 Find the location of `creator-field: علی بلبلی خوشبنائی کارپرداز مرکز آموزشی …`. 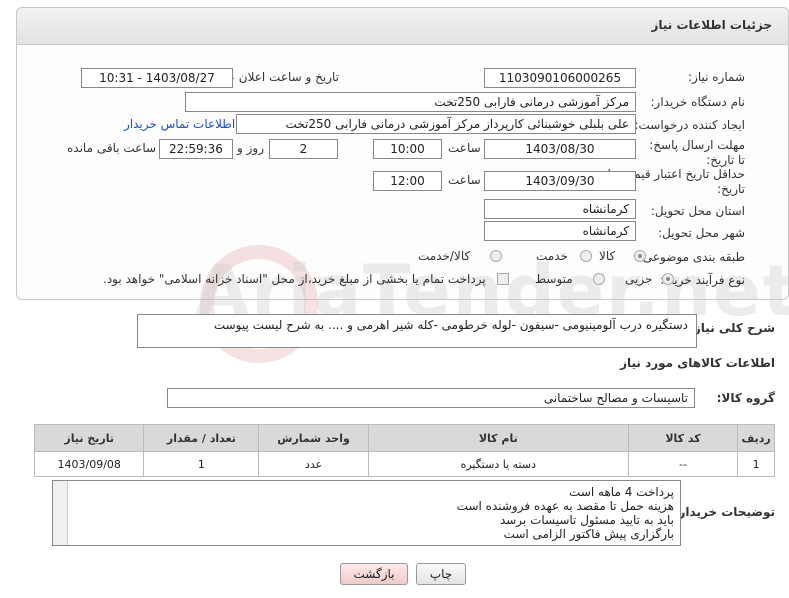

creator-field: علی بلبلی خوشبنائی کارپرداز مرکز آموزشی … is located at coordinates (436, 124).